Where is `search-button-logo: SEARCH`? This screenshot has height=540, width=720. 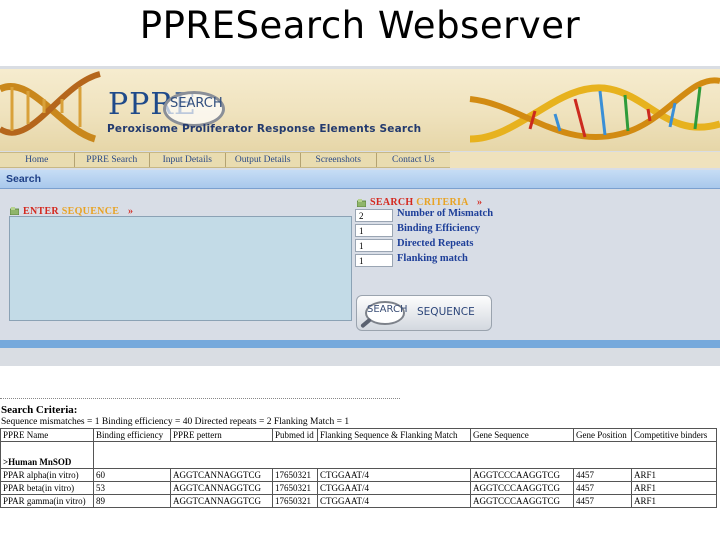
search-button-logo: SEARCH is located at coordinates (387, 309).